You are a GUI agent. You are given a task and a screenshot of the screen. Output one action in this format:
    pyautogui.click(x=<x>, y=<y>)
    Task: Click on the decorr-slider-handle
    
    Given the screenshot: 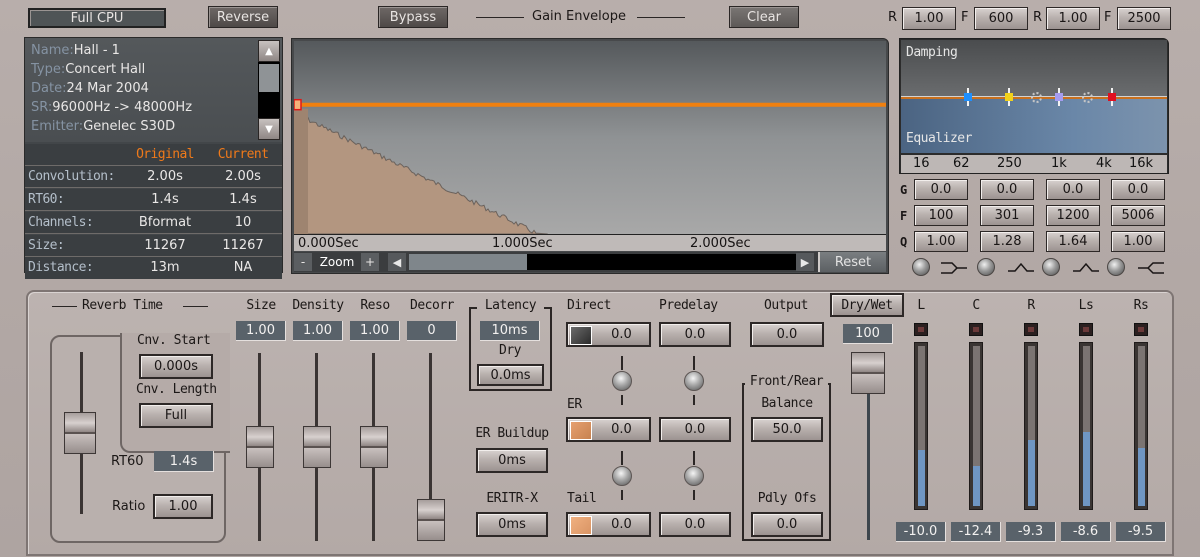 What is the action you would take?
    pyautogui.click(x=431, y=520)
    